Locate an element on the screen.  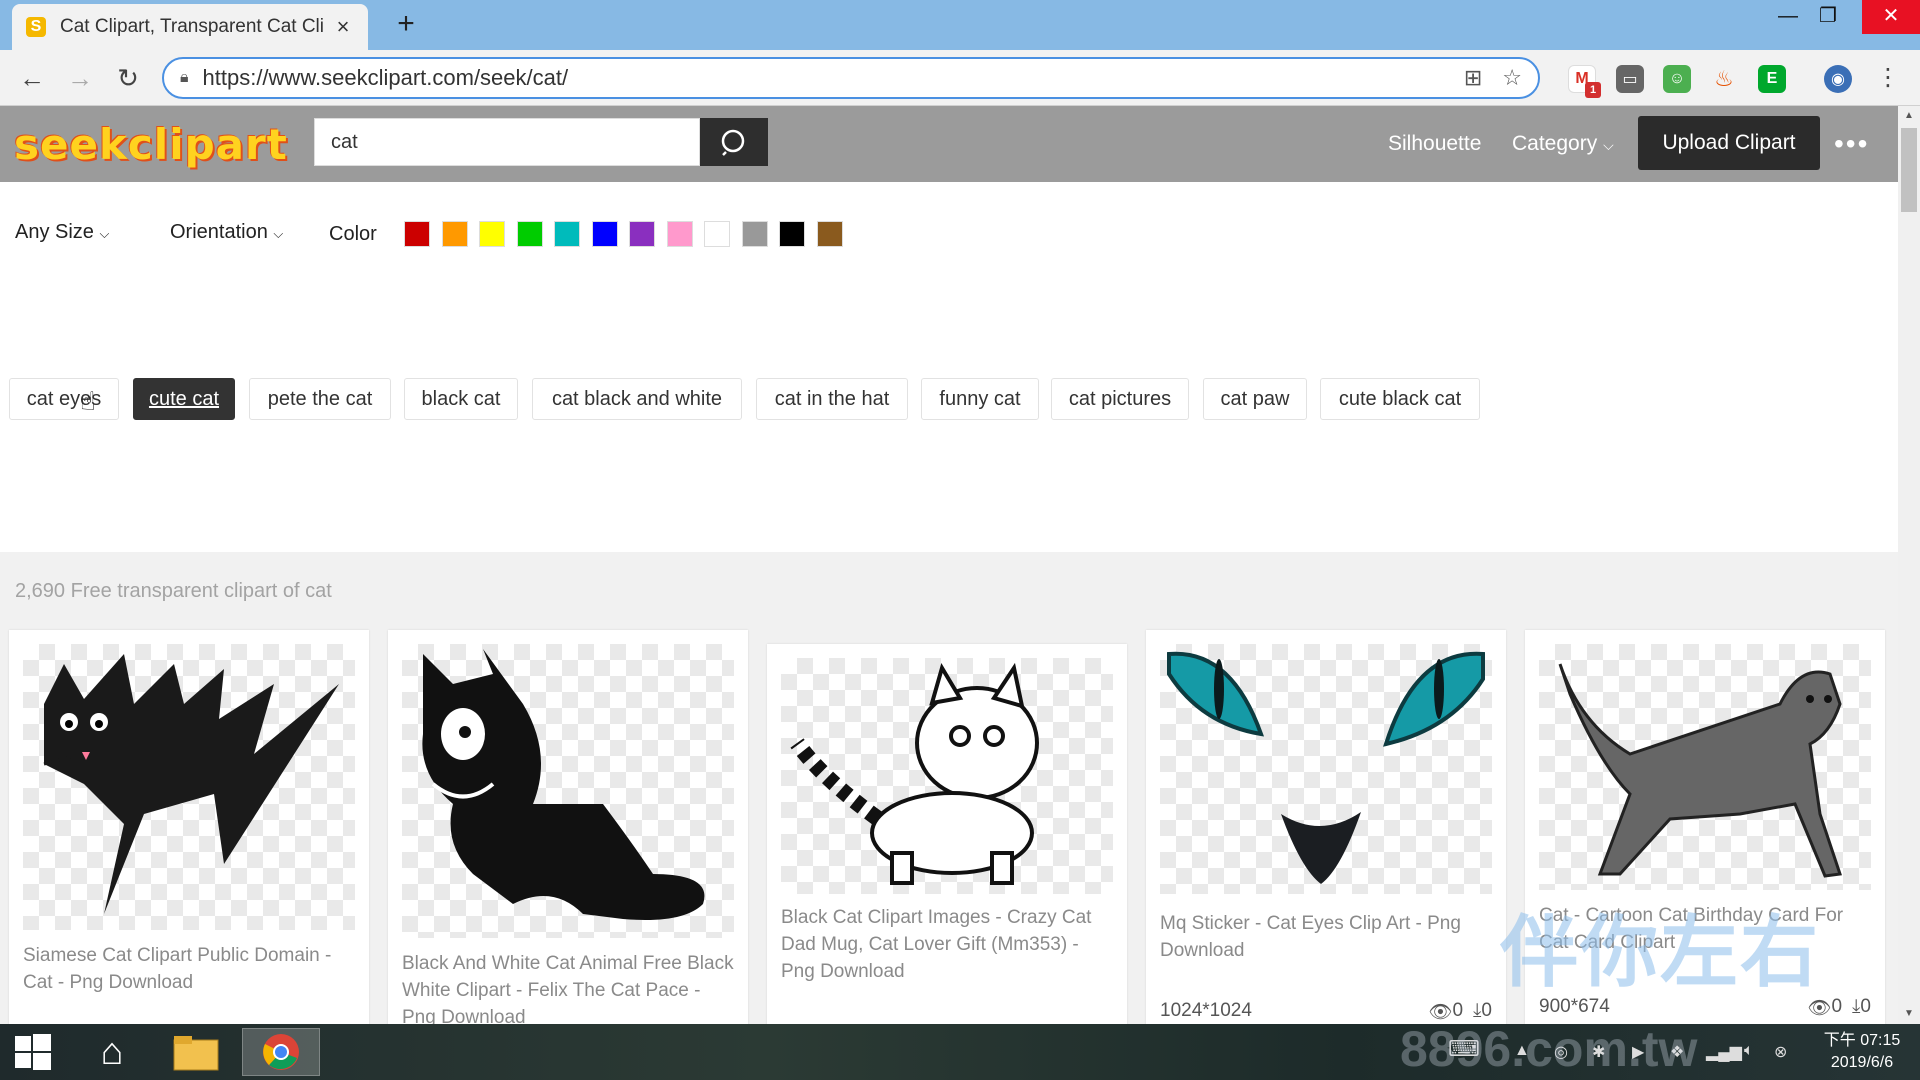
tray-app-icon: ◎ is located at coordinates (1561, 1052).